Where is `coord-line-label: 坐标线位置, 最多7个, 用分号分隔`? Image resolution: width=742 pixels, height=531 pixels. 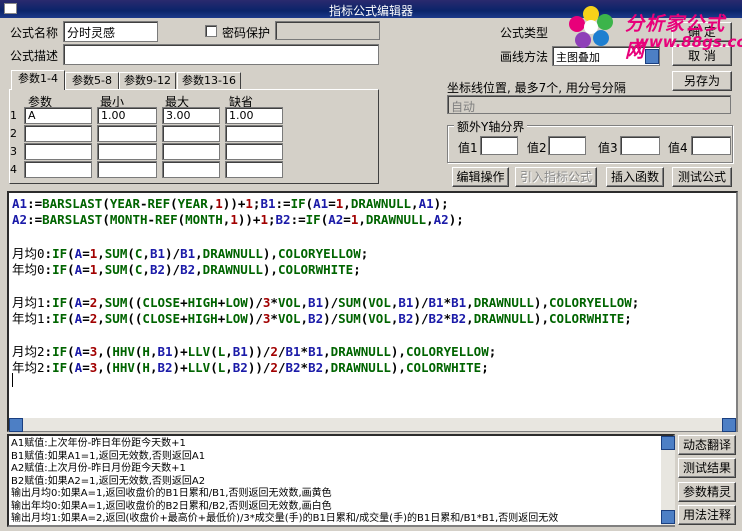 coord-line-label: 坐标线位置, 最多7个, 用分号分隔 is located at coordinates (536, 88).